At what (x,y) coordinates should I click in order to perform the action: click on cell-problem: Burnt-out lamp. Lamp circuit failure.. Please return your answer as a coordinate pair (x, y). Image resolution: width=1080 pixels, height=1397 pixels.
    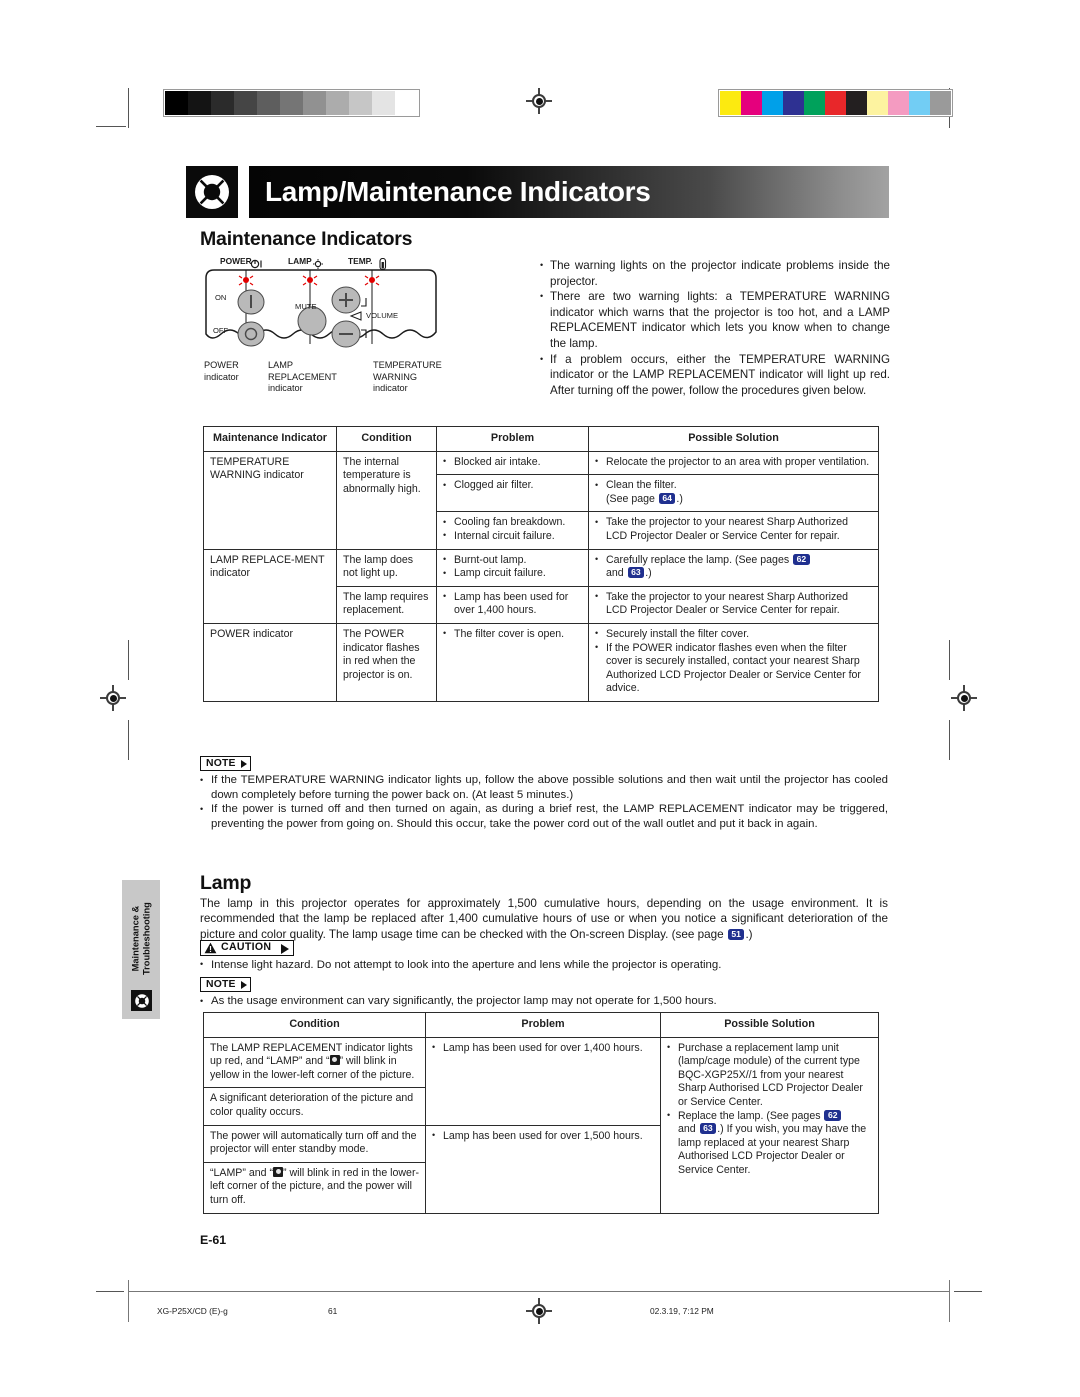
    Looking at the image, I should click on (512, 567).